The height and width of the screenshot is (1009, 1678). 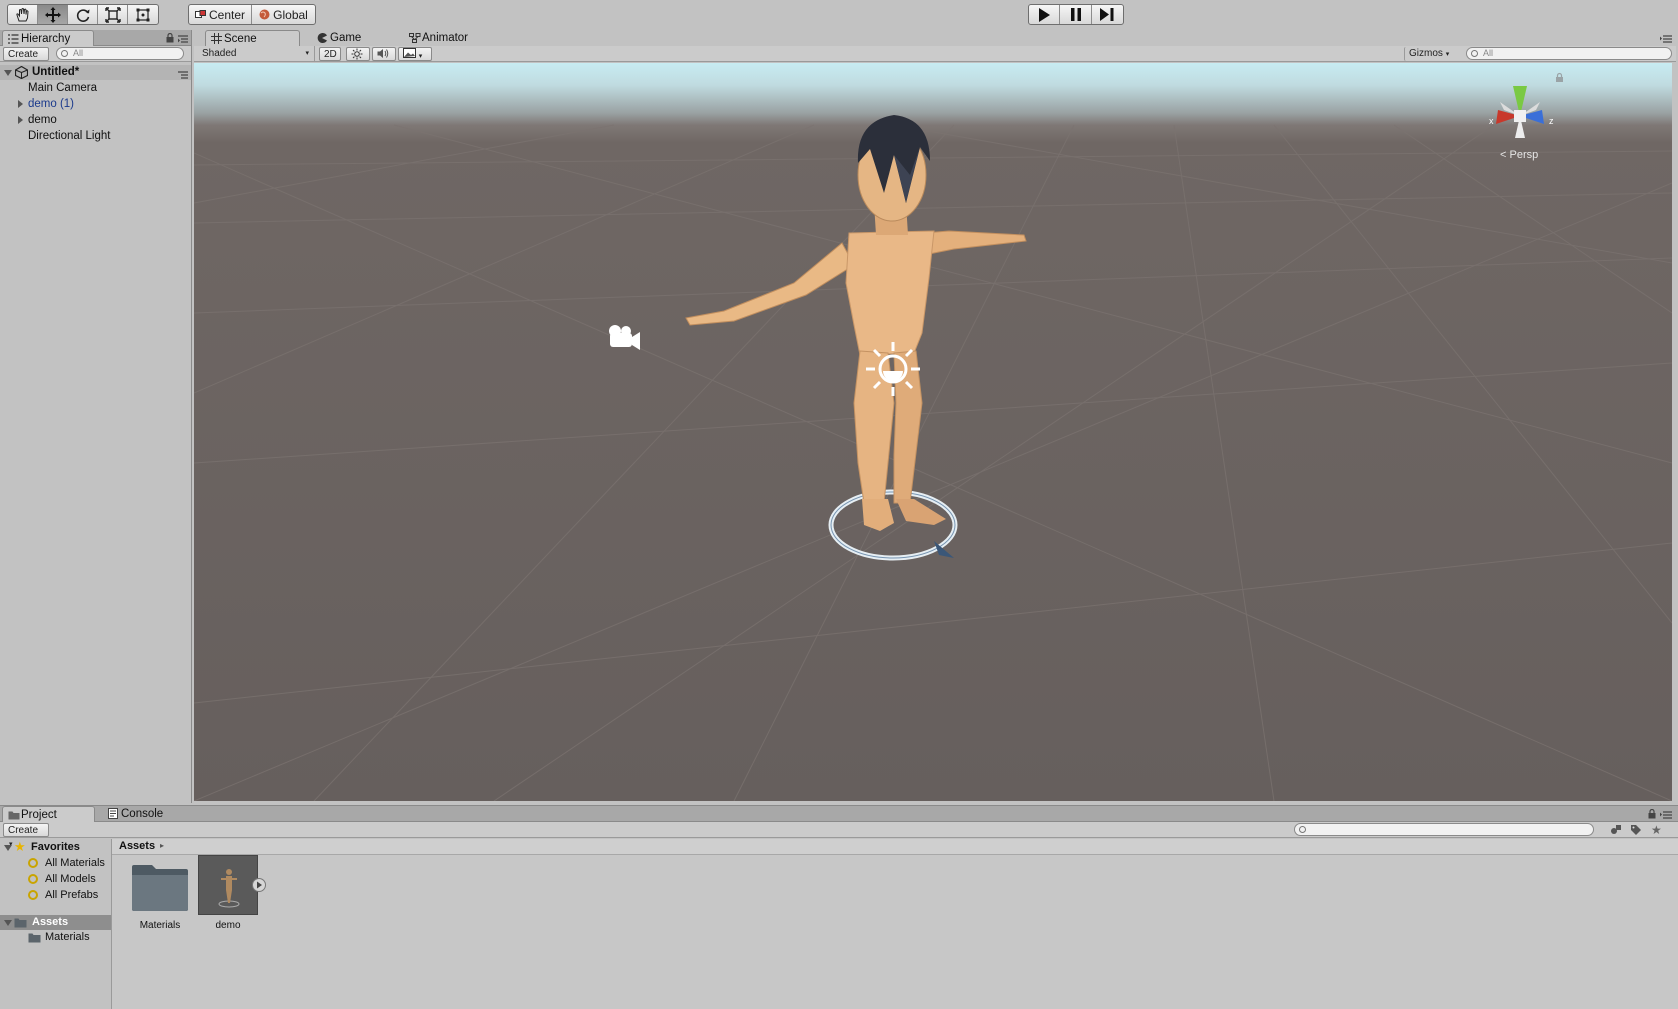 What do you see at coordinates (445, 38) in the screenshot?
I see `animator-tab-label: Animator` at bounding box center [445, 38].